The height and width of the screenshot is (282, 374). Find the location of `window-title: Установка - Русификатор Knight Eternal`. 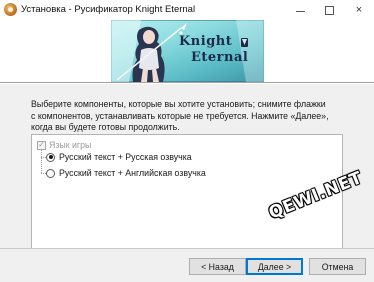

window-title: Установка - Русификатор Knight Eternal is located at coordinates (108, 9).